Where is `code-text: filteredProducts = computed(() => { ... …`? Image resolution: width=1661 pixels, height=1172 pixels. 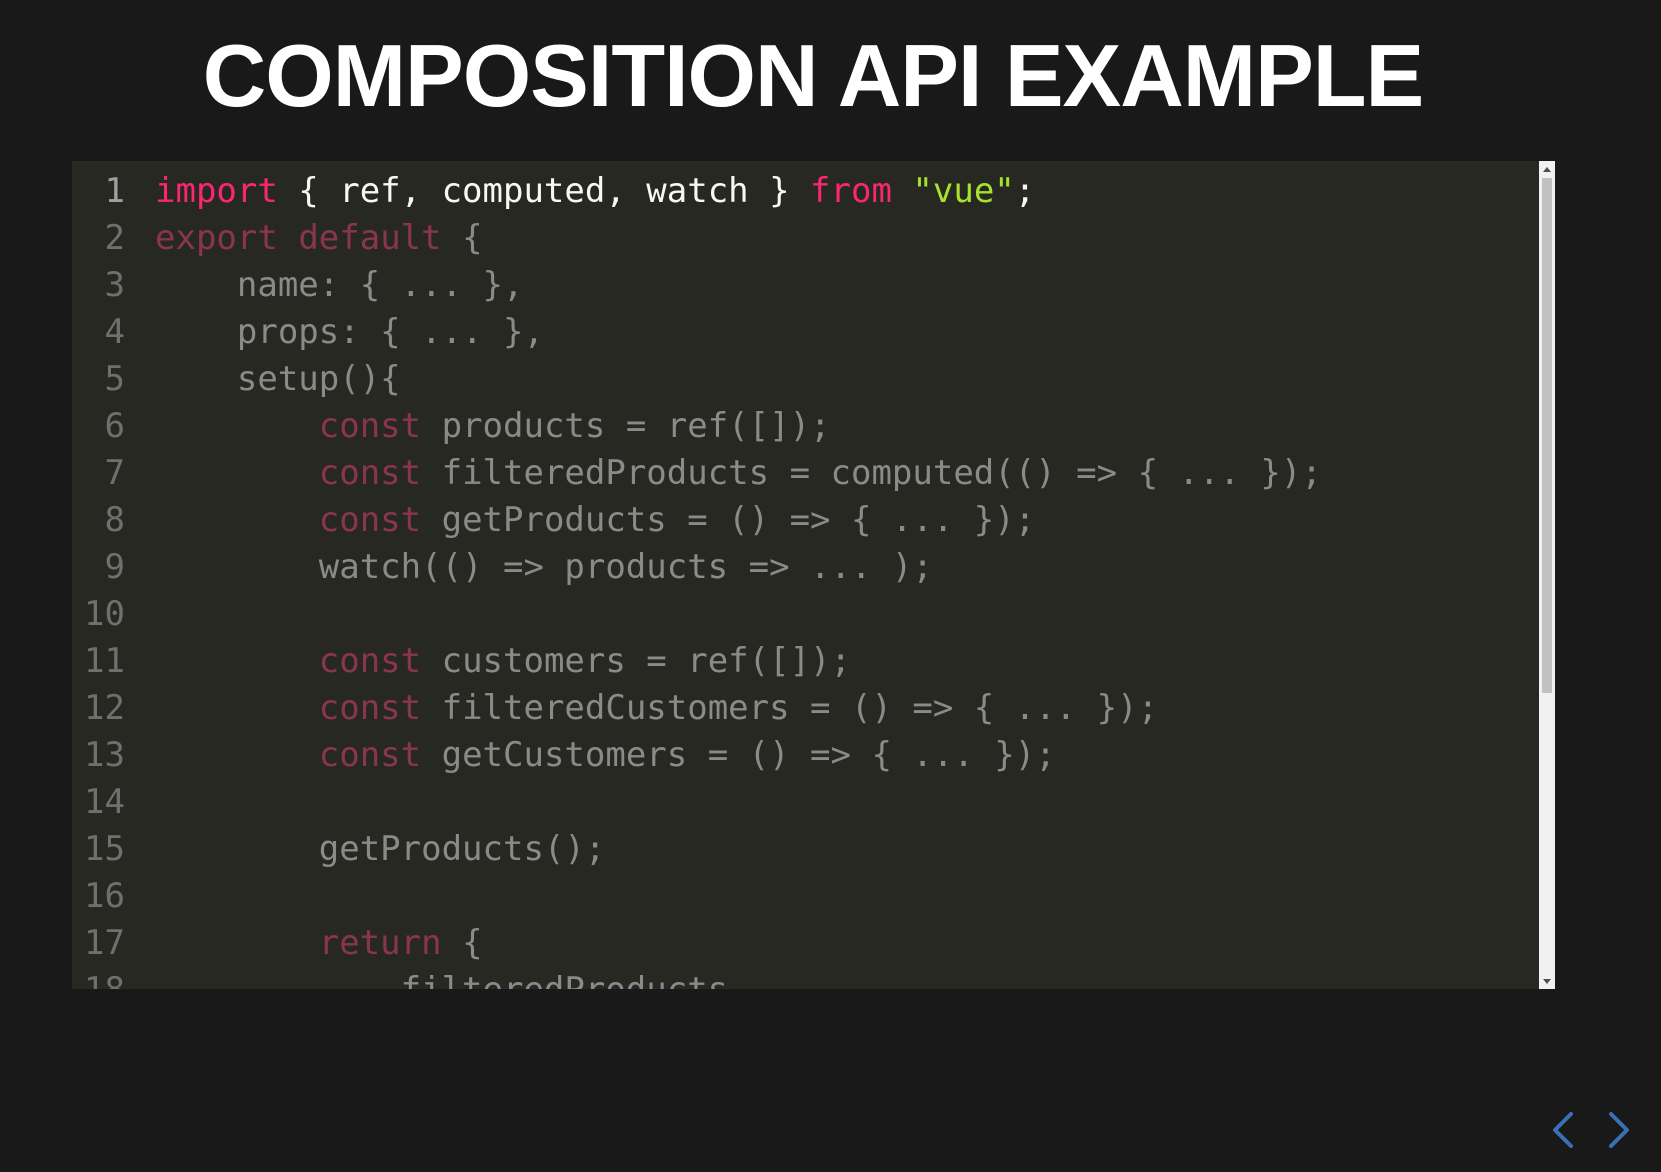
code-text: filteredProducts = computed(() => { ... … is located at coordinates (871, 472).